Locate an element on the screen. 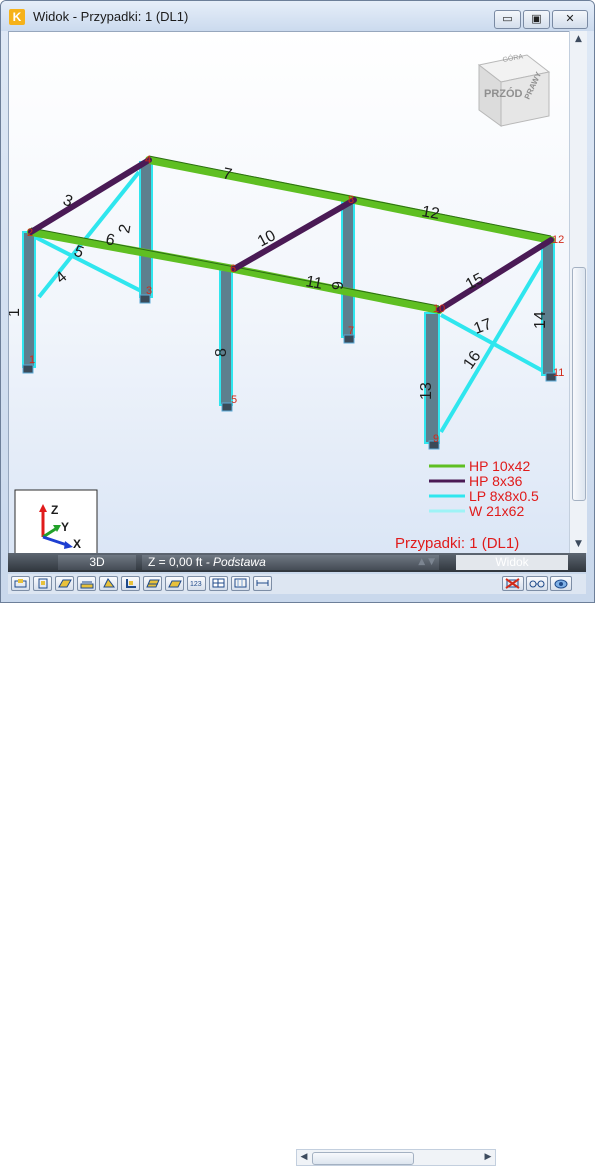 Image resolution: width=595 pixels, height=1166 pixels. node-label: 8 is located at coordinates (351, 200).